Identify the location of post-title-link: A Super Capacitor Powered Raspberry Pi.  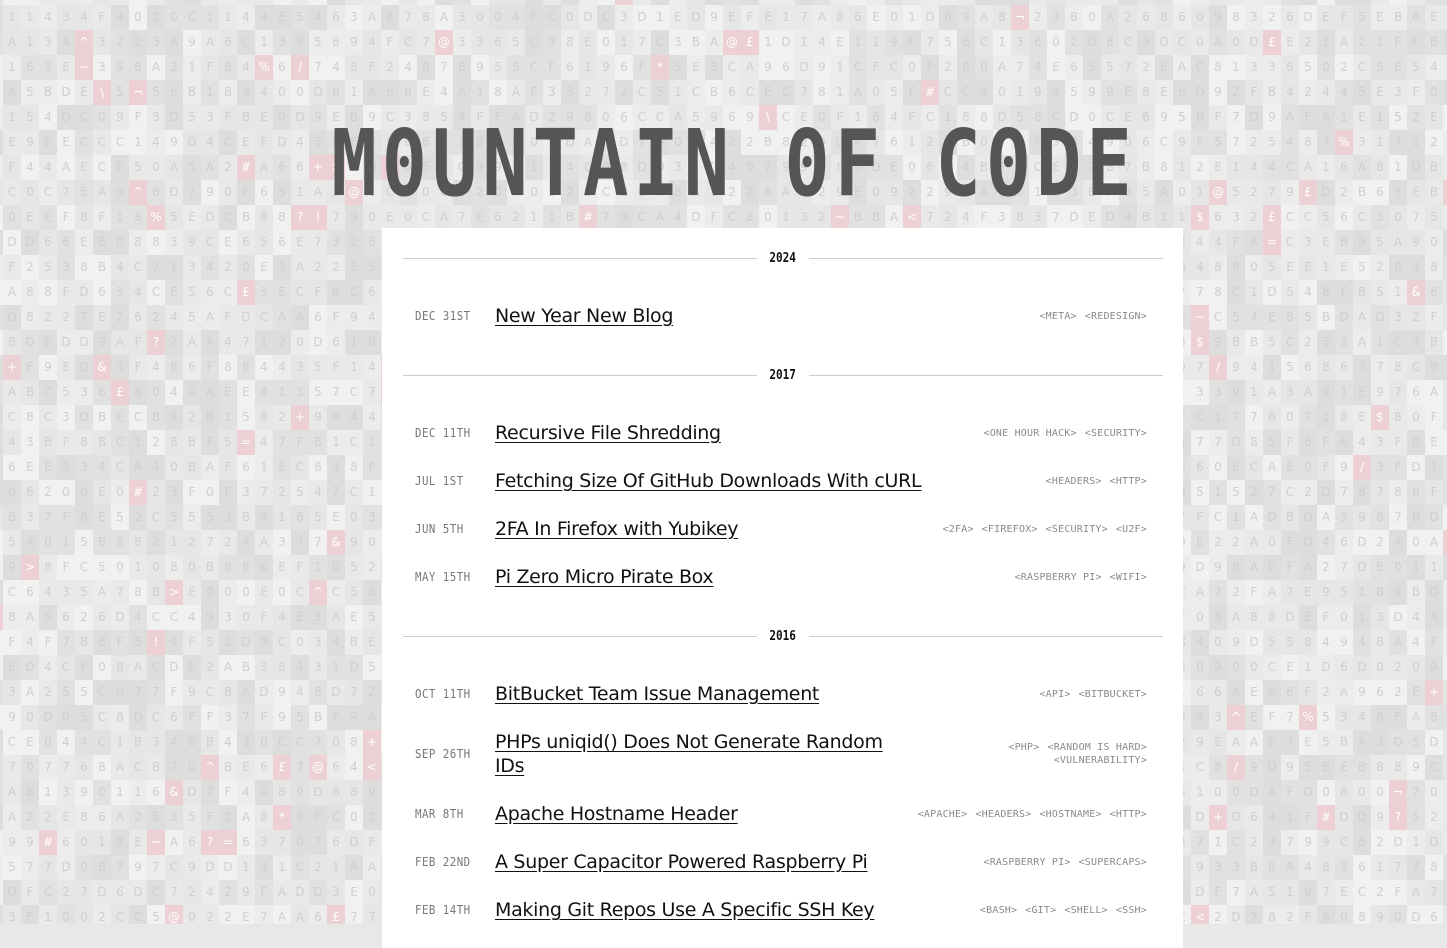
(681, 862).